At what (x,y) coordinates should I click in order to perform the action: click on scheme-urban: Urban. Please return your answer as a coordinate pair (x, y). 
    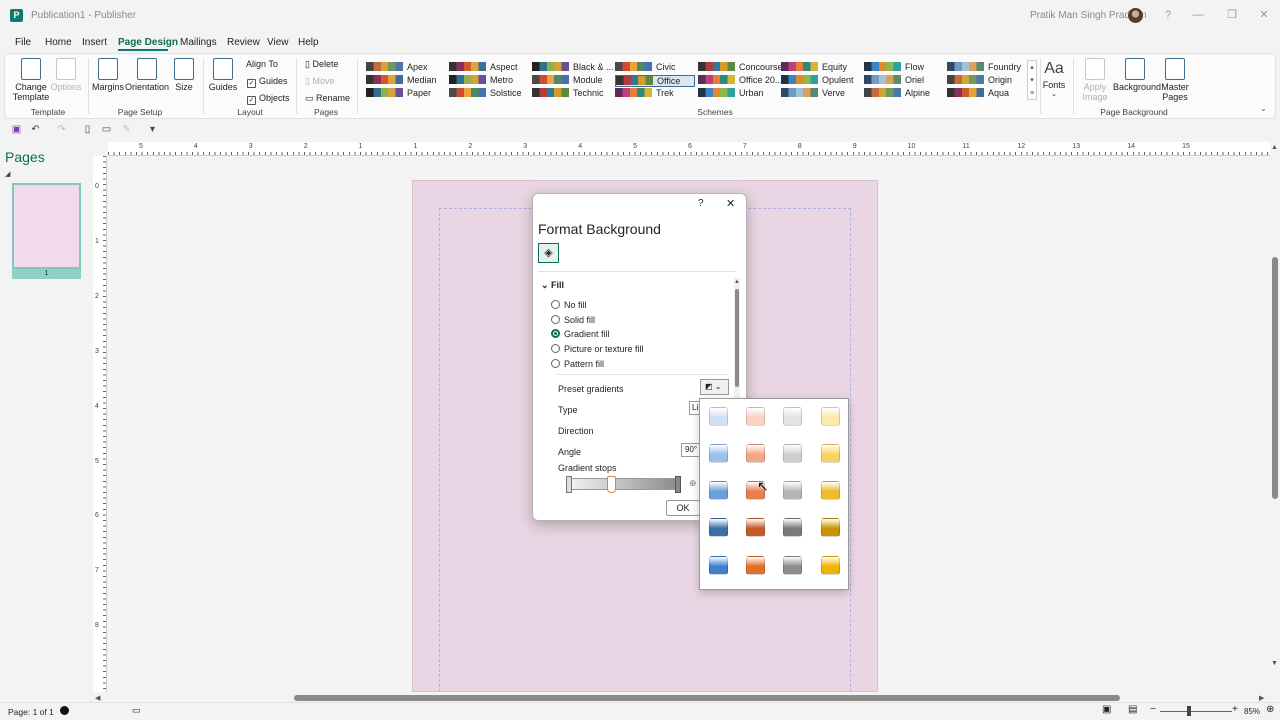
    Looking at the image, I should click on (738, 94).